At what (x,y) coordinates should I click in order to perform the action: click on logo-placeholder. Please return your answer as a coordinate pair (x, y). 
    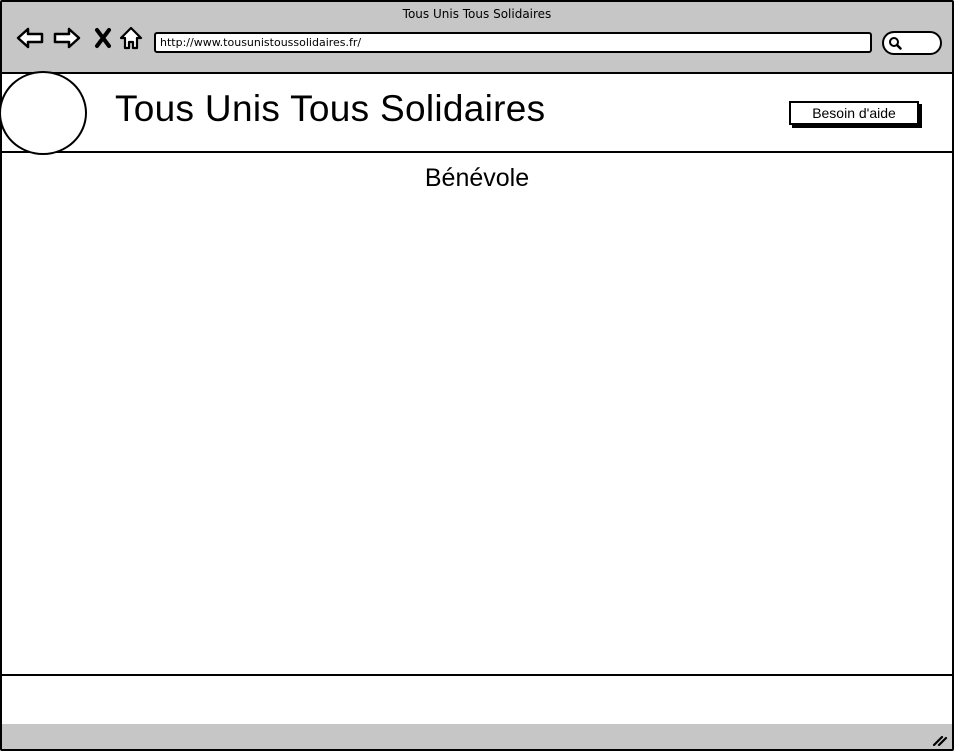
    Looking at the image, I should click on (43, 113).